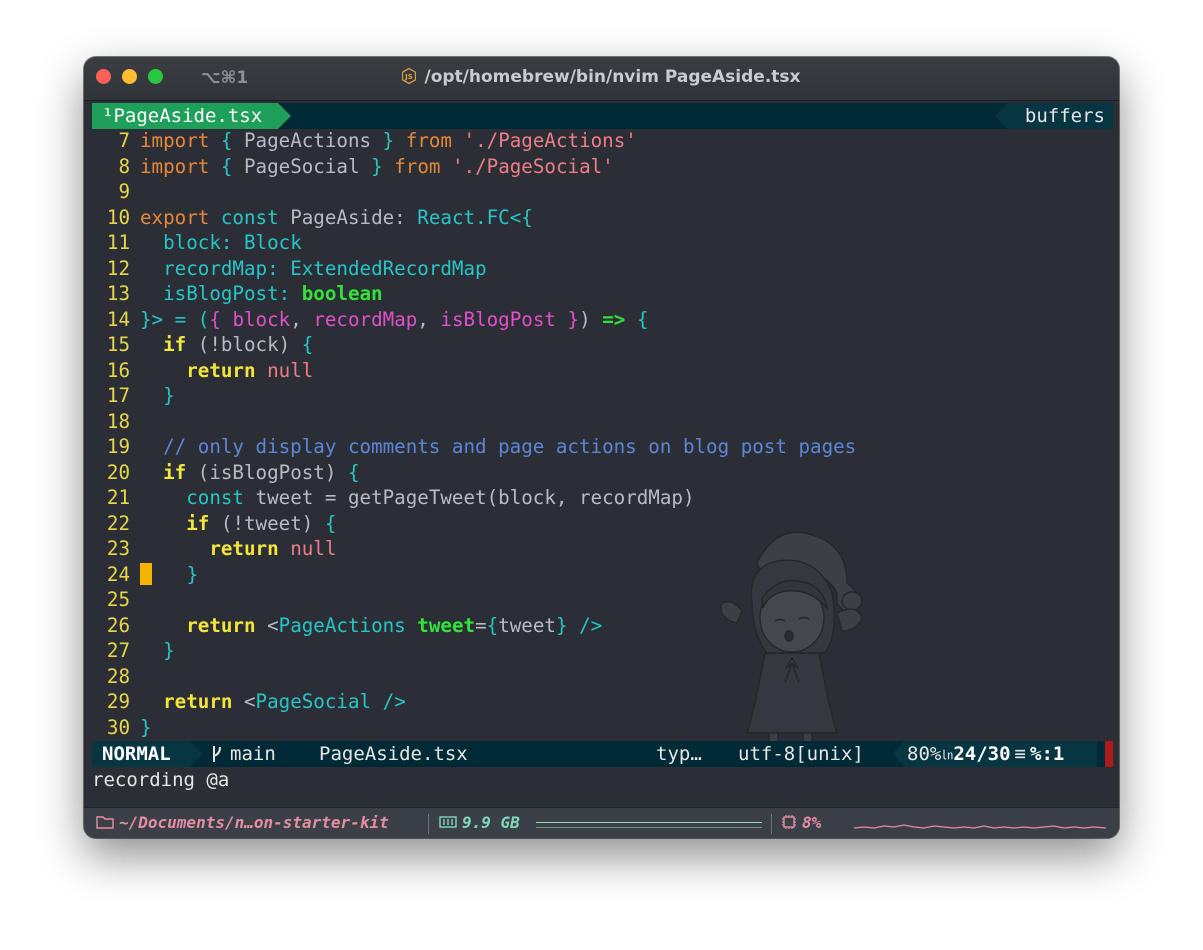 The height and width of the screenshot is (950, 1203). I want to click on line-number: 10, so click(118, 217).